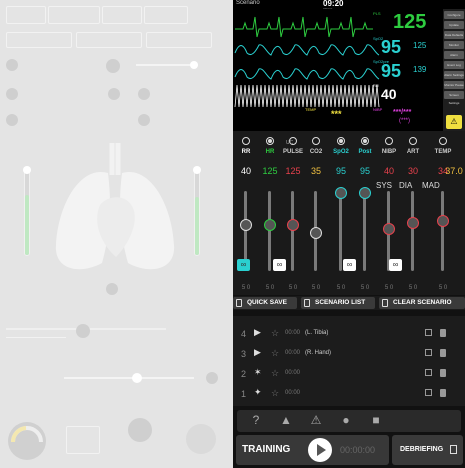 The width and height of the screenshot is (465, 468). Describe the element at coordinates (454, 25) in the screenshot. I see `side-btn-1: Update` at that location.